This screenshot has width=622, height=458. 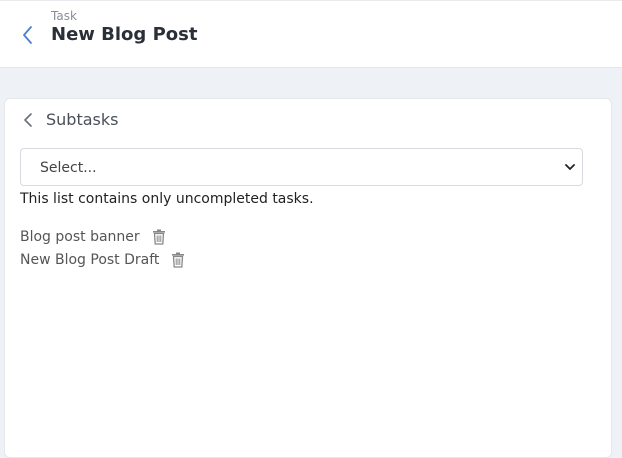 I want to click on subtasks-back-button, so click(x=28, y=120).